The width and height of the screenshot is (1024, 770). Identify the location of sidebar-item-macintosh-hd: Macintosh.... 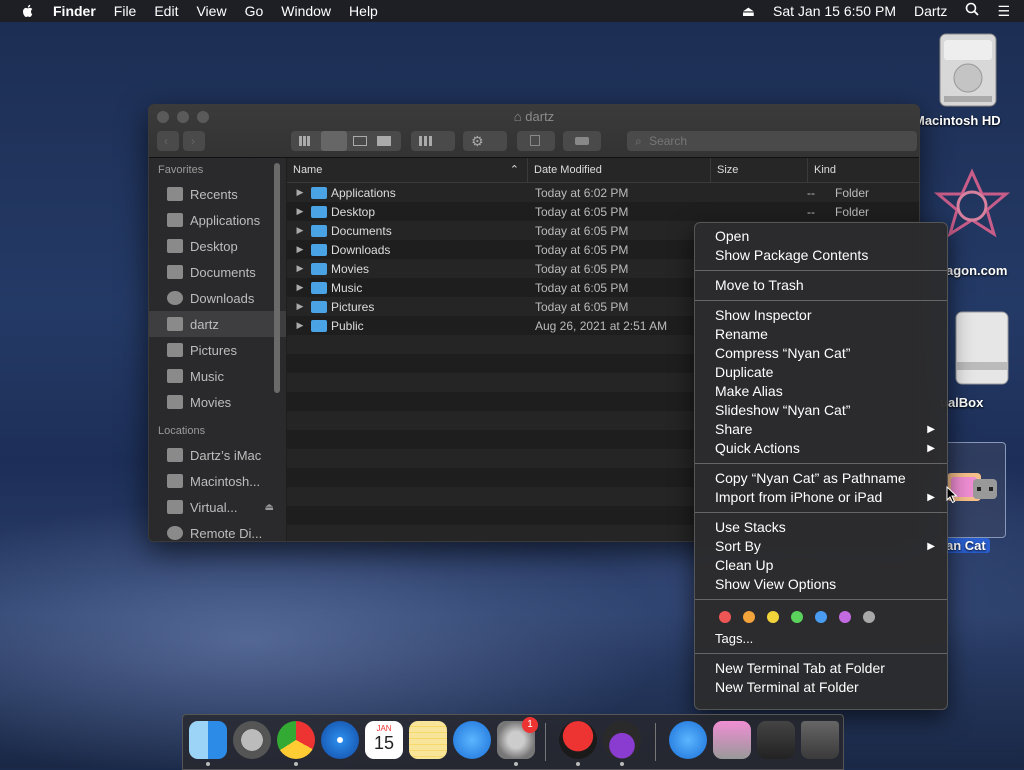
(217, 481).